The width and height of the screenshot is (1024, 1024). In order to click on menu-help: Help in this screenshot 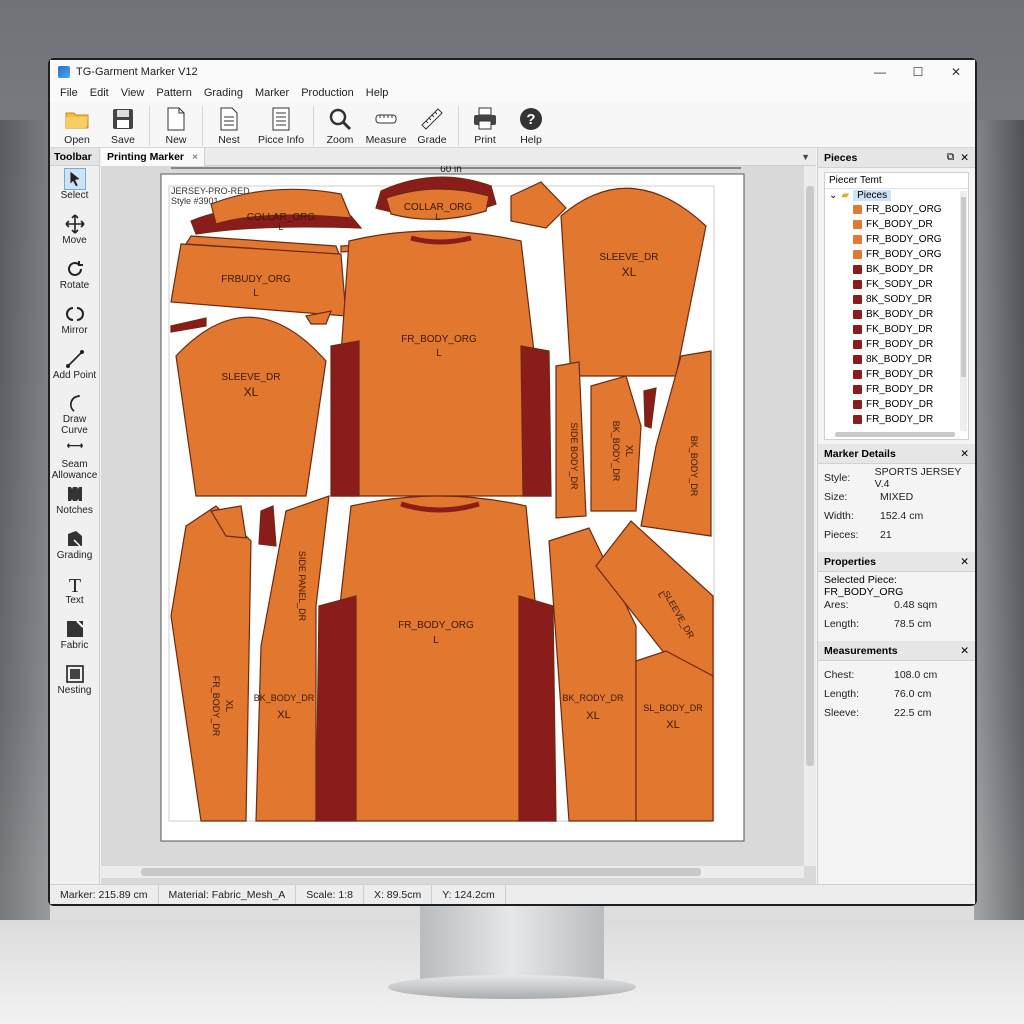, I will do `click(377, 93)`.